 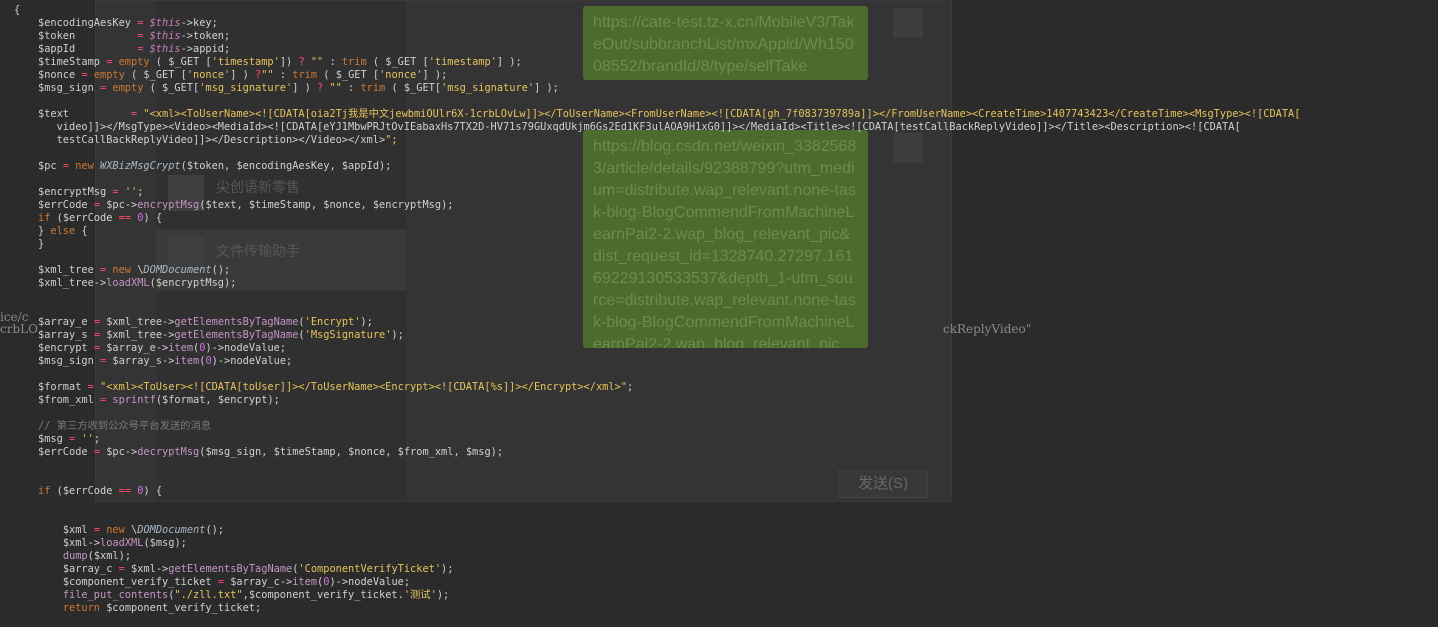 I want to click on code-line: $appId = $this->appid;, so click(x=134, y=49).